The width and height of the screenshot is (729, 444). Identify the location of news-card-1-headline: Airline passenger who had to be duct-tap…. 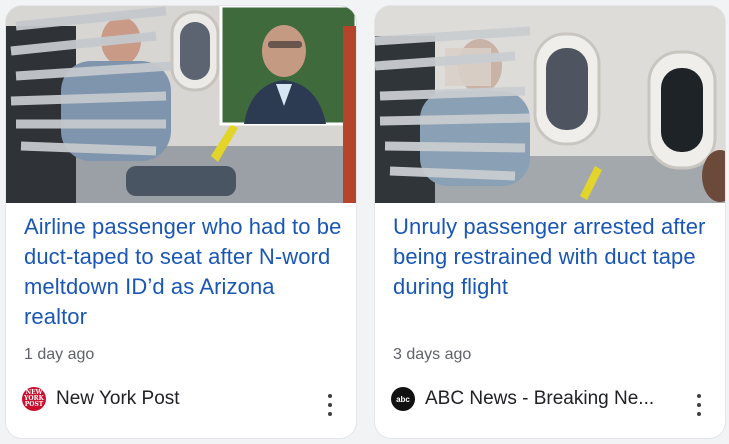
(183, 272).